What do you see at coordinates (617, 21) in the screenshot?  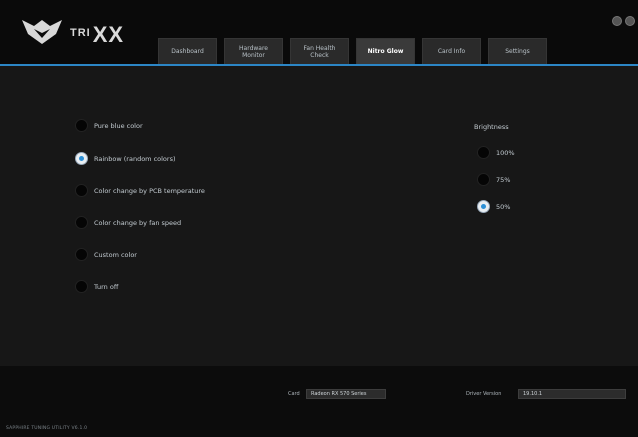 I see `minimize-icon` at bounding box center [617, 21].